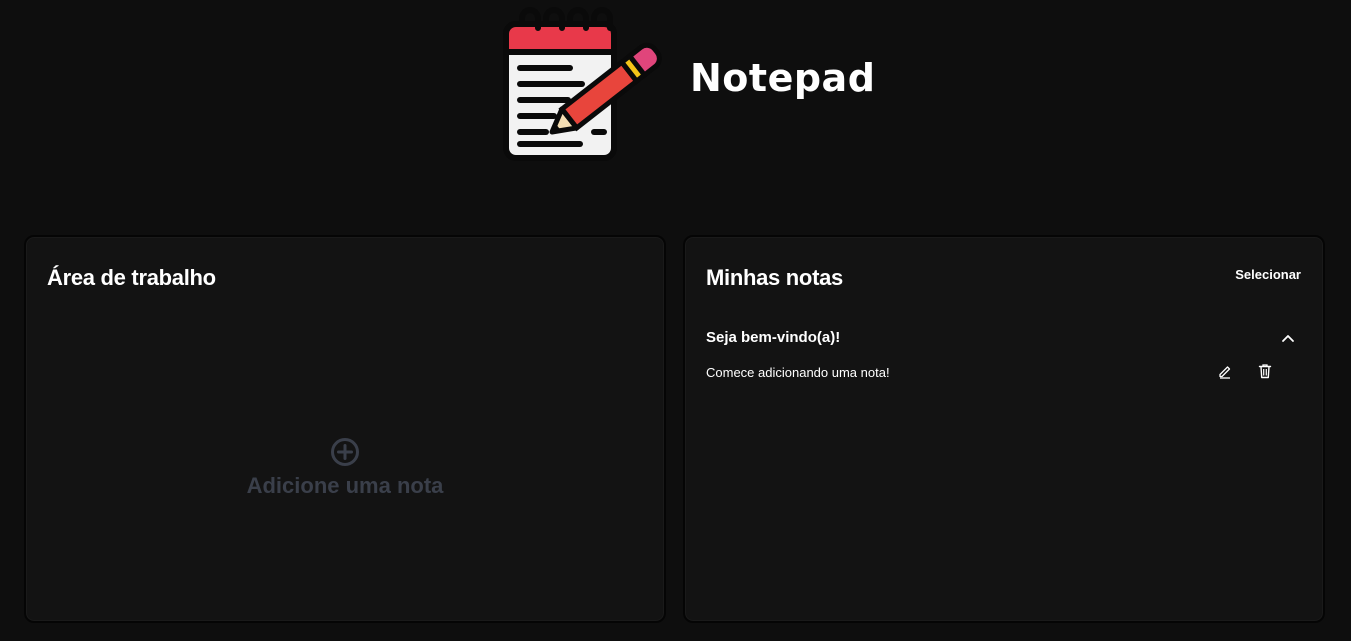  What do you see at coordinates (1003, 337) in the screenshot?
I see `note-title: Seja bem-vindo(a)!` at bounding box center [1003, 337].